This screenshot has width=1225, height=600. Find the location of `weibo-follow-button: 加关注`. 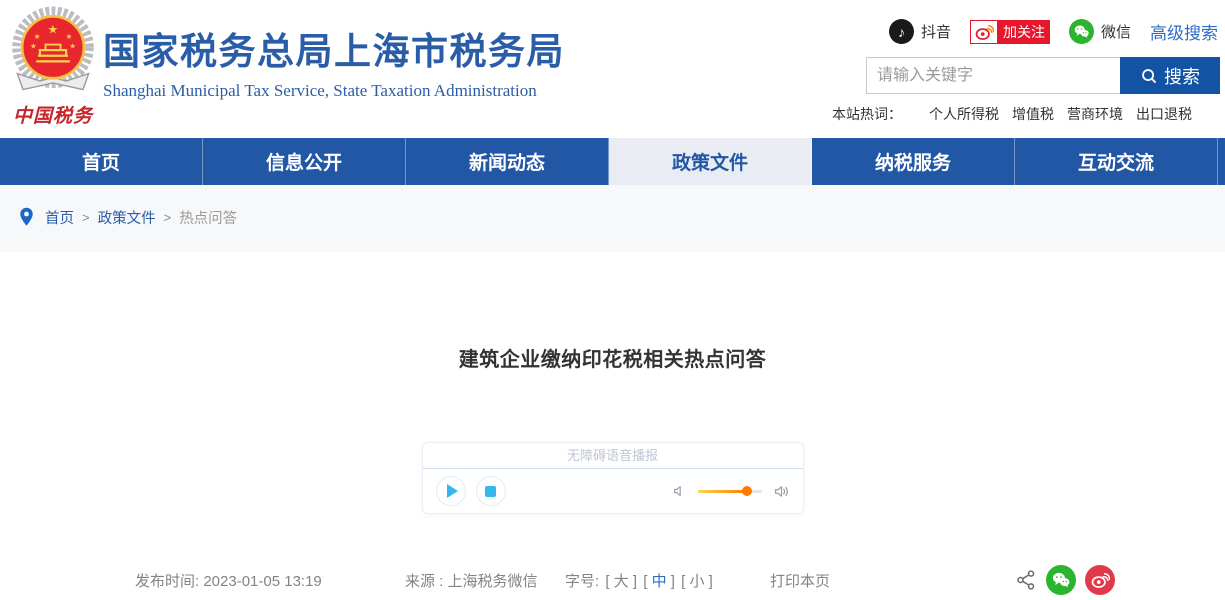

weibo-follow-button: 加关注 is located at coordinates (1009, 31).